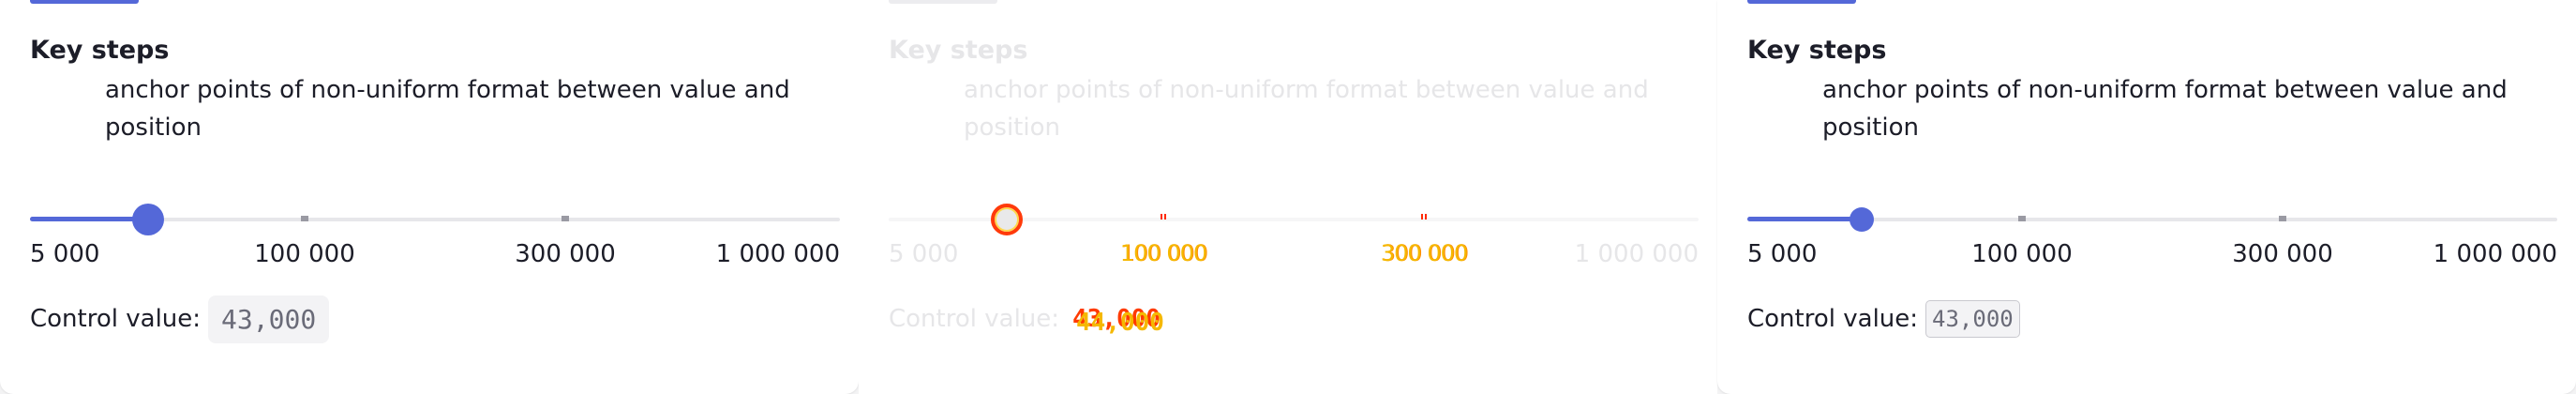  I want to click on control-value-readout: 44,000 43,000, so click(1116, 321).